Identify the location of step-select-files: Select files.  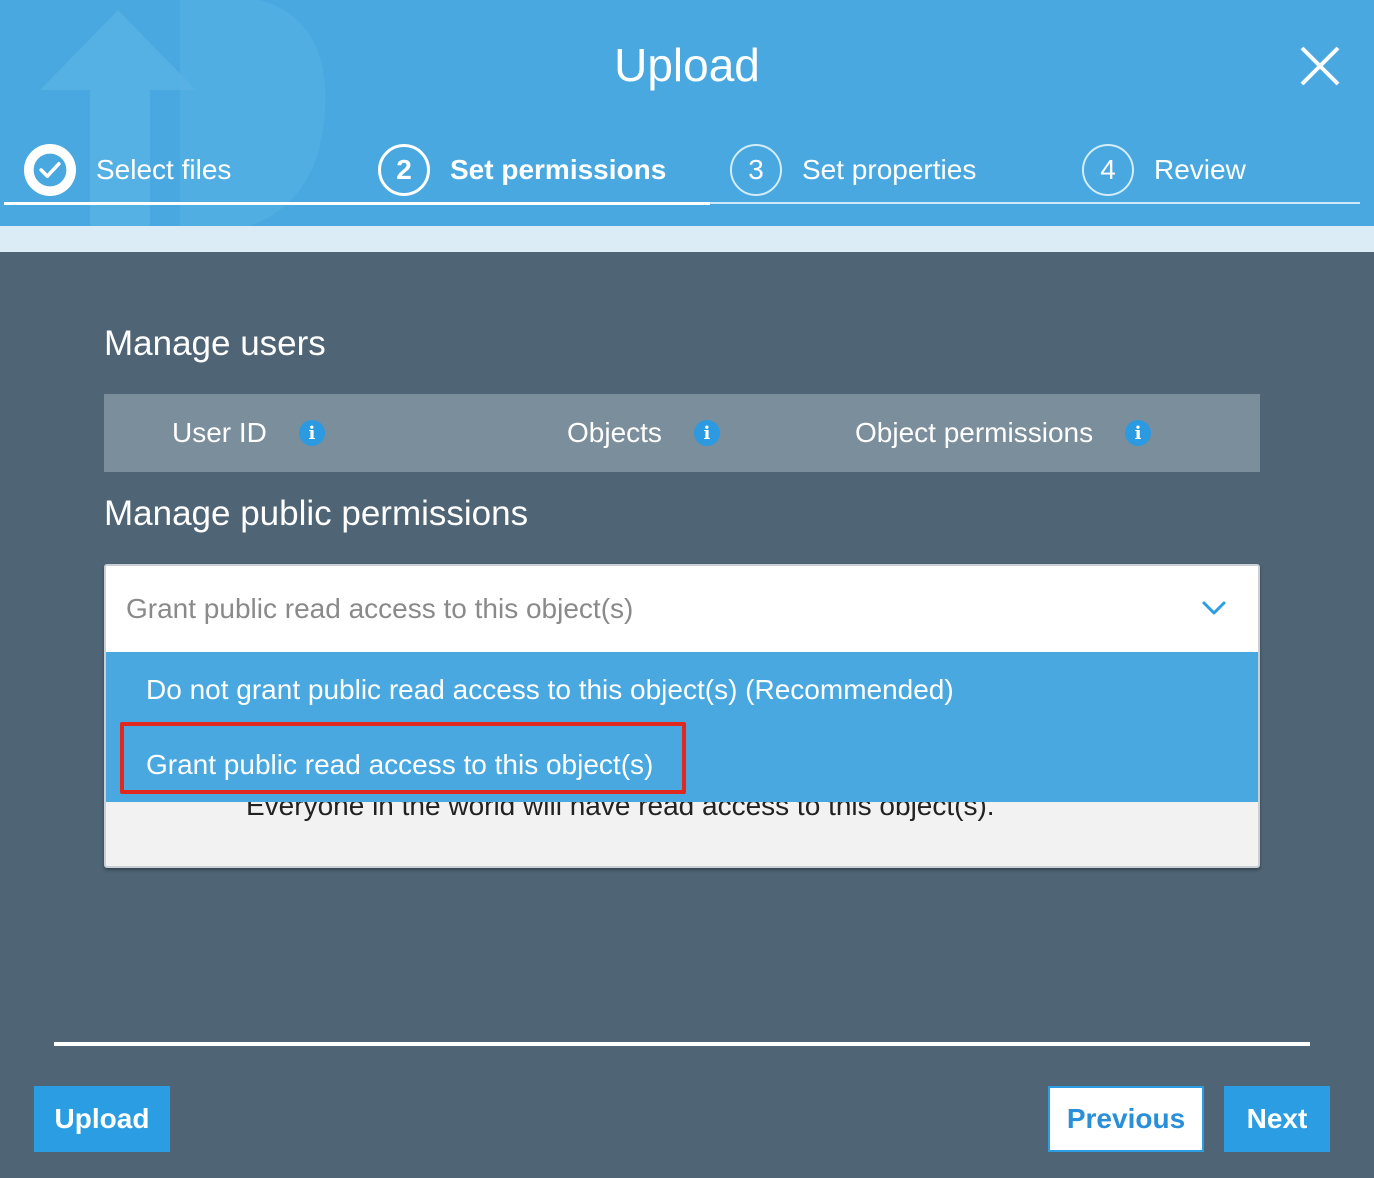
(127, 170).